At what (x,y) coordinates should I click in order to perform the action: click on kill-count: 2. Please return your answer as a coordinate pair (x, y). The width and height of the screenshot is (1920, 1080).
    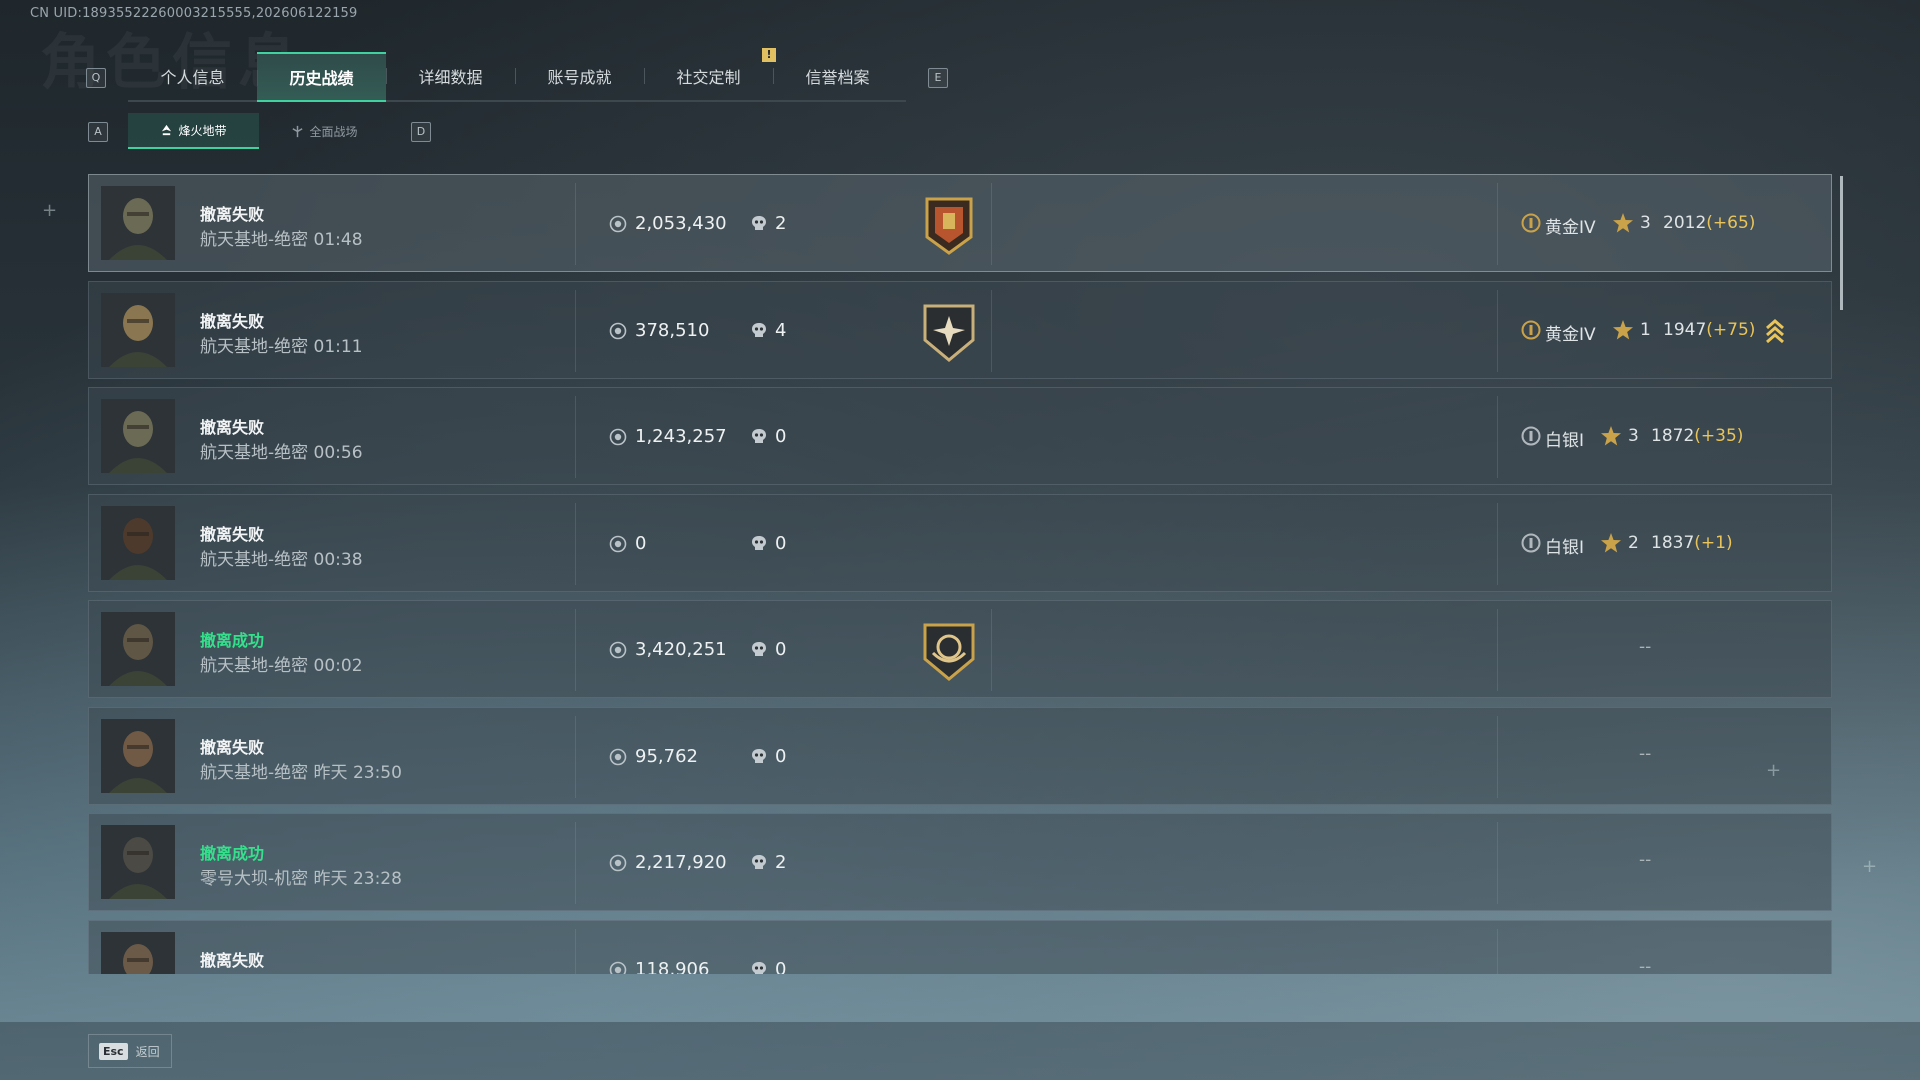
    Looking at the image, I should click on (781, 223).